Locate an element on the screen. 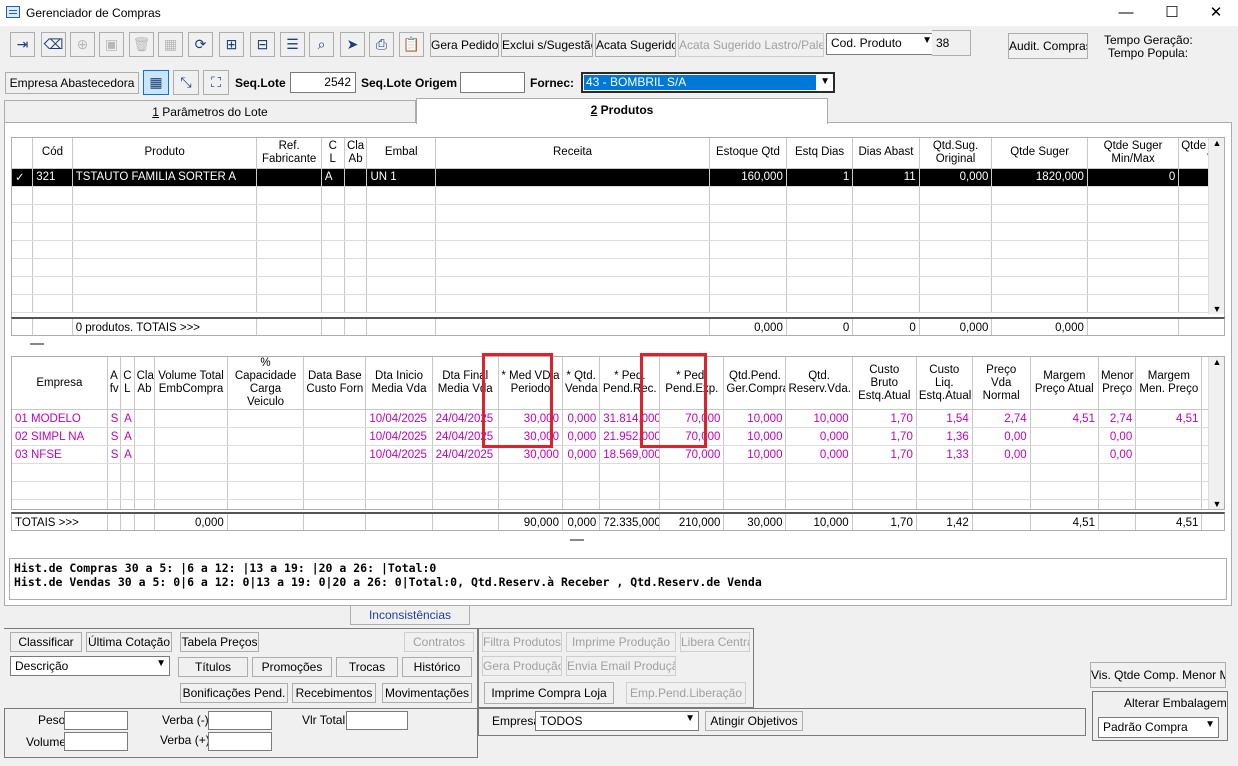 This screenshot has height=766, width=1238. embalagem-select: Padrão Compra ▼ is located at coordinates (1158, 727).